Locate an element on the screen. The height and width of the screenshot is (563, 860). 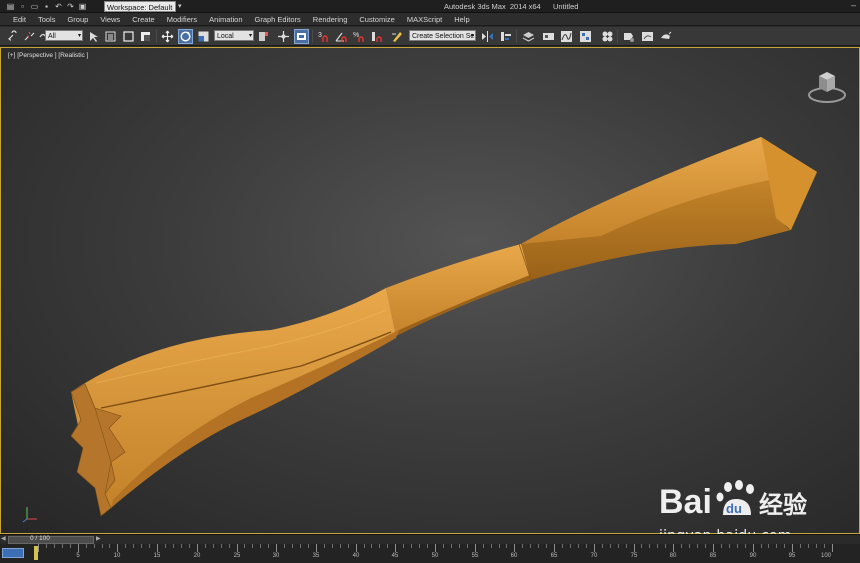
minimize-icon: – is located at coordinates (853, 5).